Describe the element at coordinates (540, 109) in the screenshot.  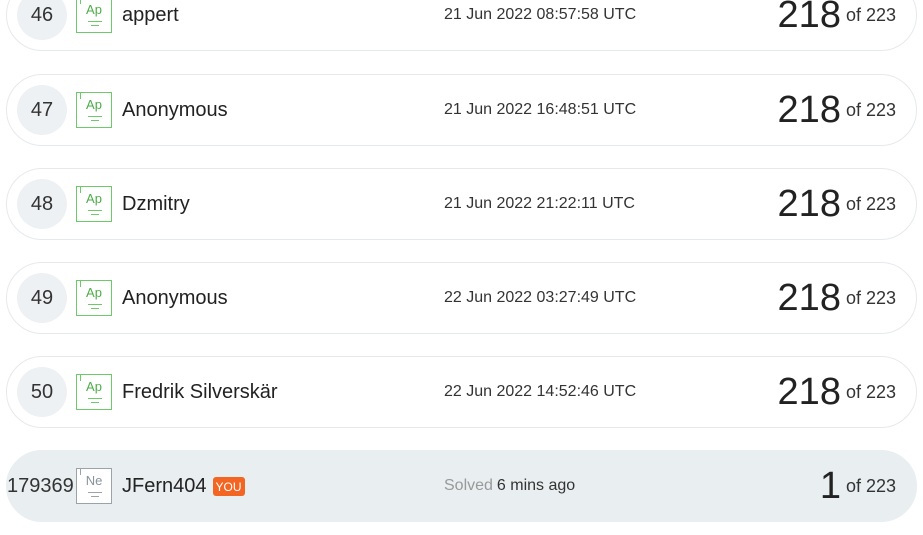
I see `solve-time: 21 Jun 2022 16:48:51 UTC` at that location.